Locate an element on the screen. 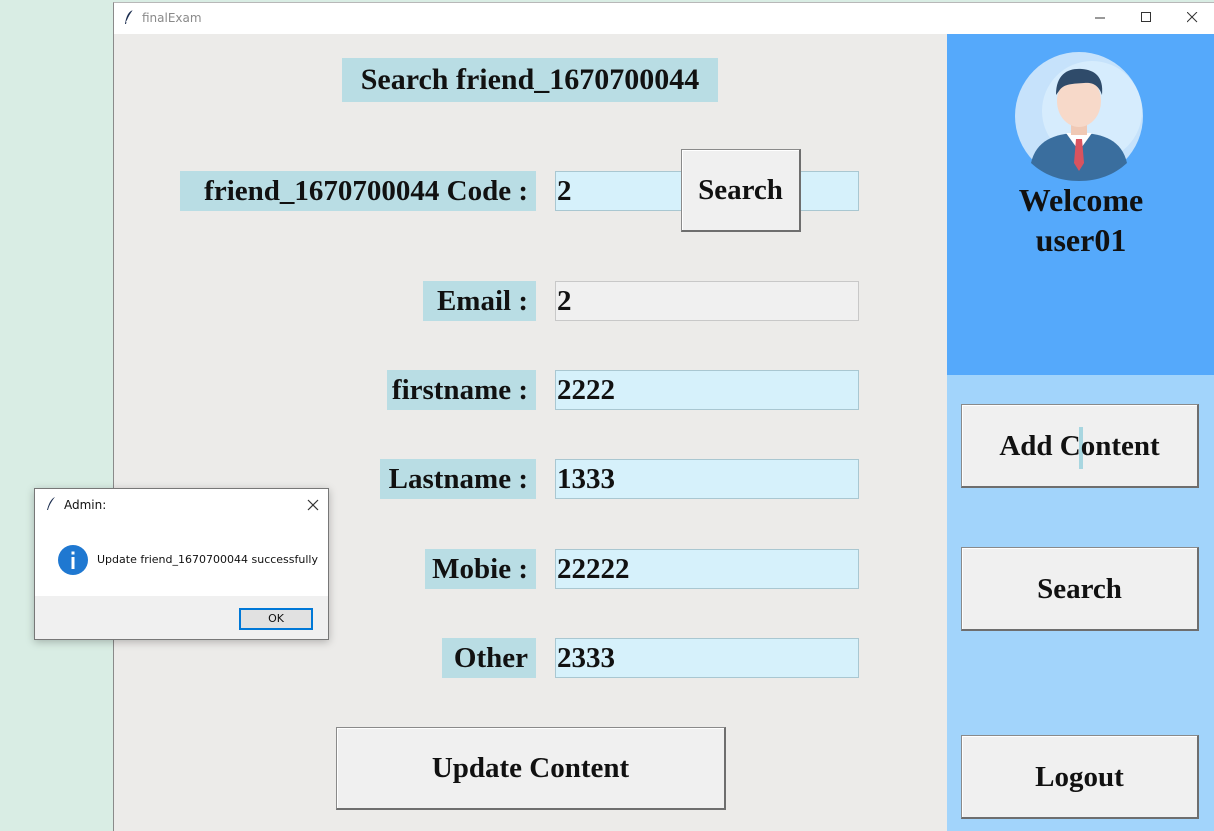 The width and height of the screenshot is (1214, 831). maximize-icon is located at coordinates (1146, 17).